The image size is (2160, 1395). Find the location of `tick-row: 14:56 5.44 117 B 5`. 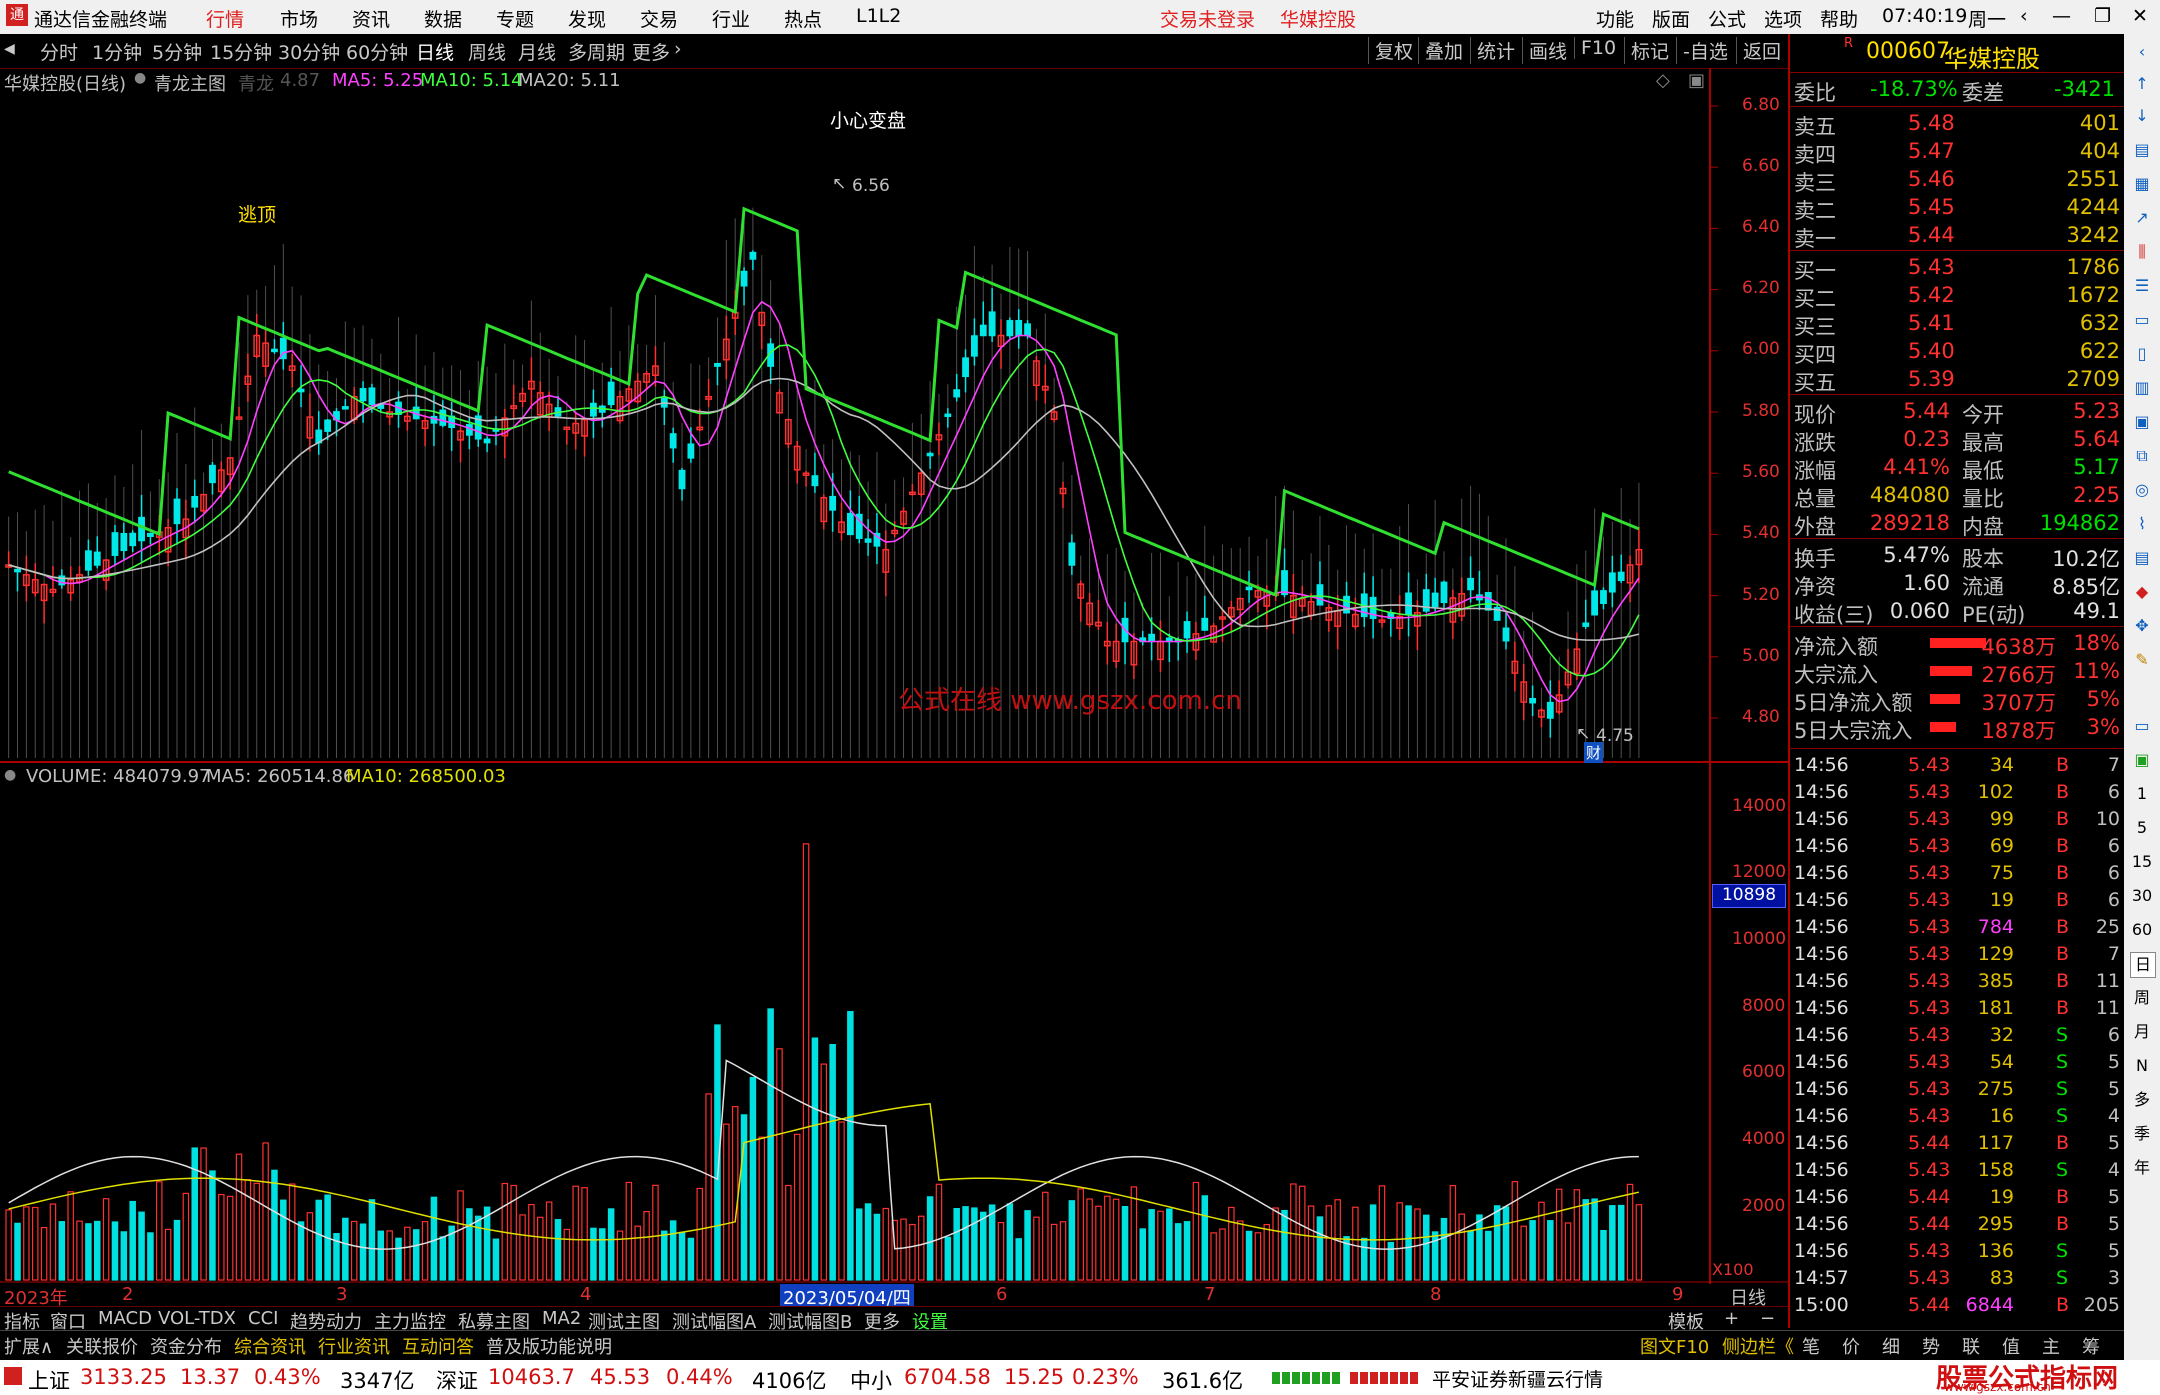

tick-row: 14:56 5.44 117 B 5 is located at coordinates (1958, 1143).